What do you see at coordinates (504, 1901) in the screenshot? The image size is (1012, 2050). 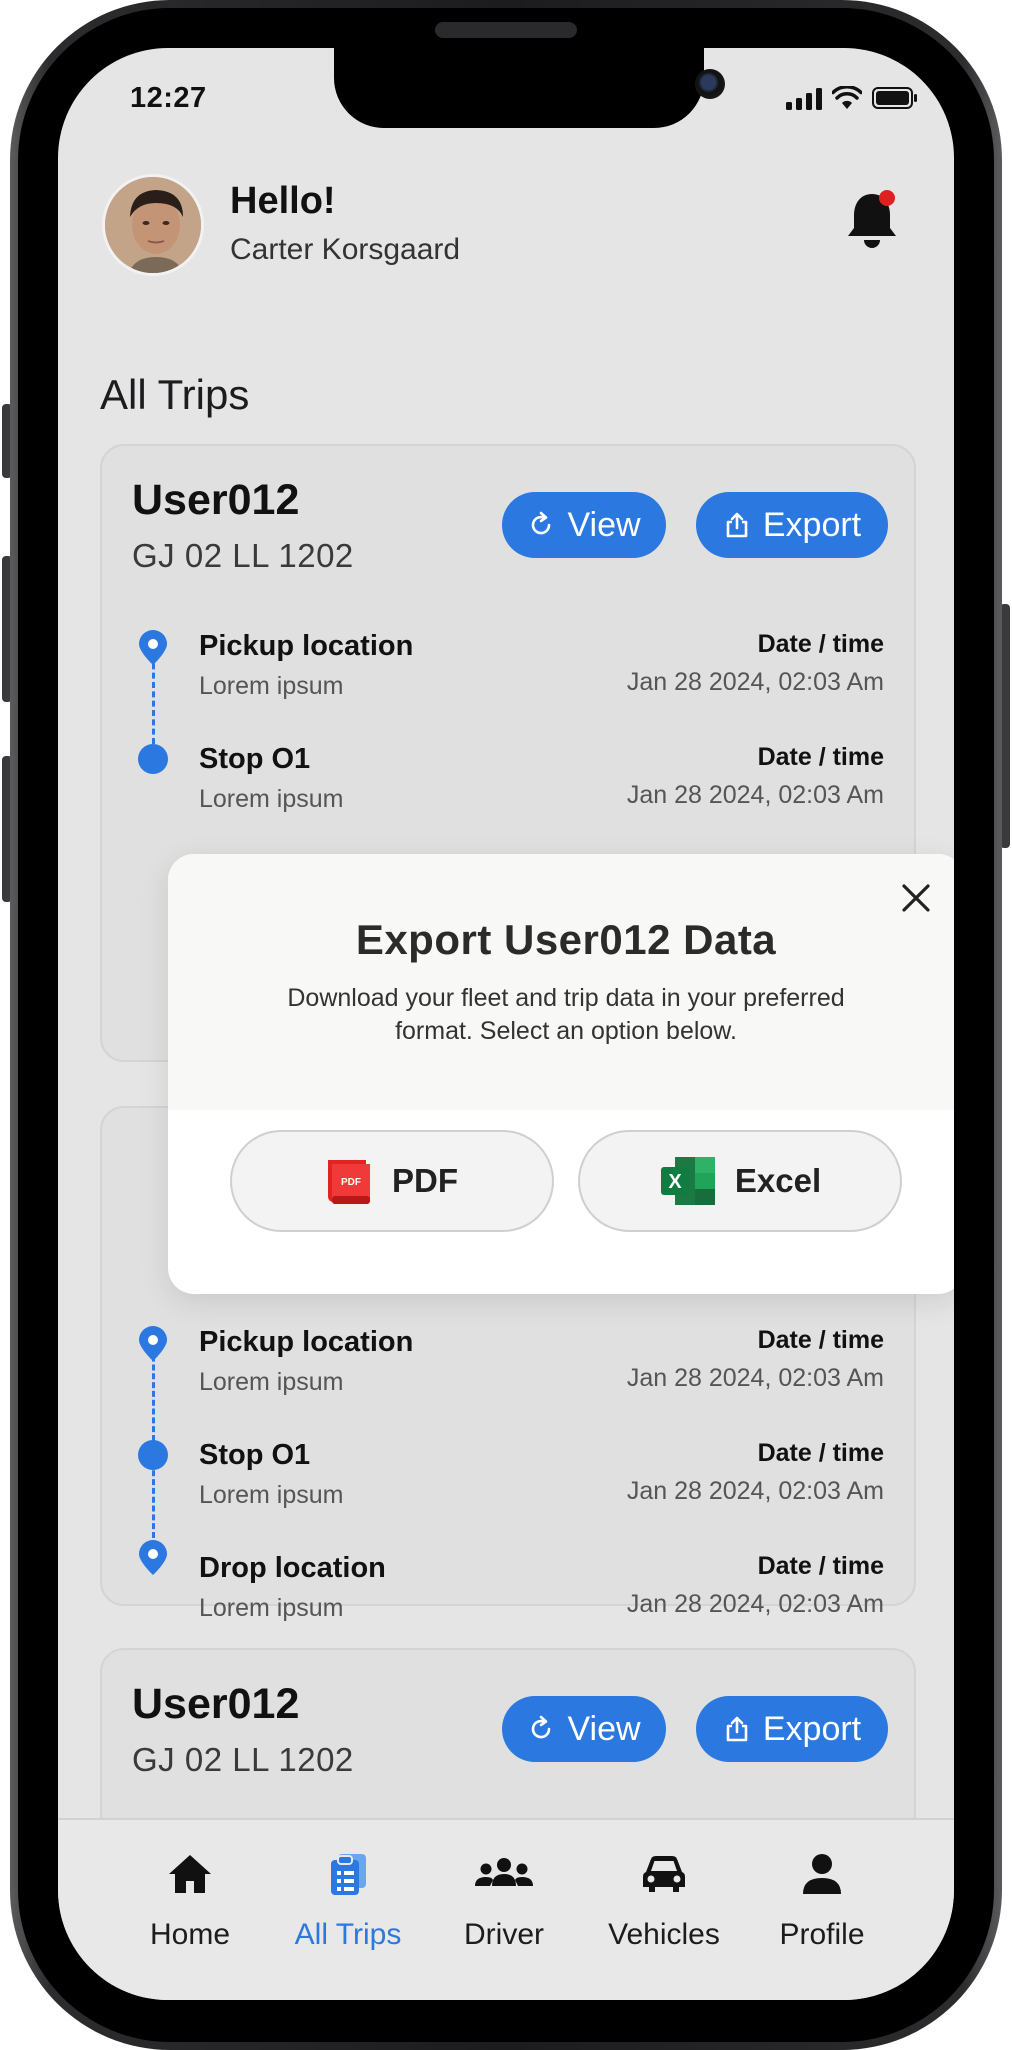 I see `nav-item-driver: Driver` at bounding box center [504, 1901].